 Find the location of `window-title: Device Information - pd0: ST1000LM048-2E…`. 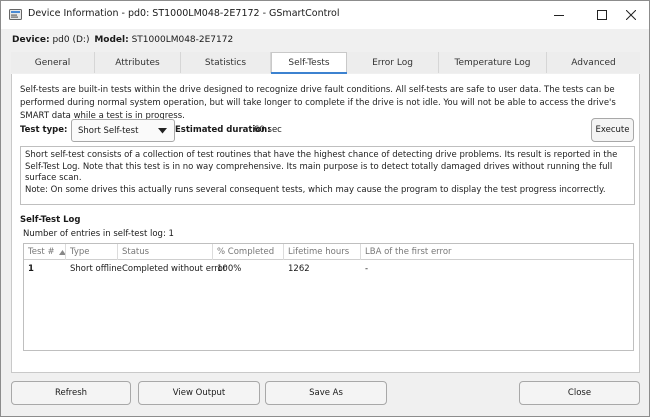

window-title: Device Information - pd0: ST1000LM048-2E… is located at coordinates (184, 13).